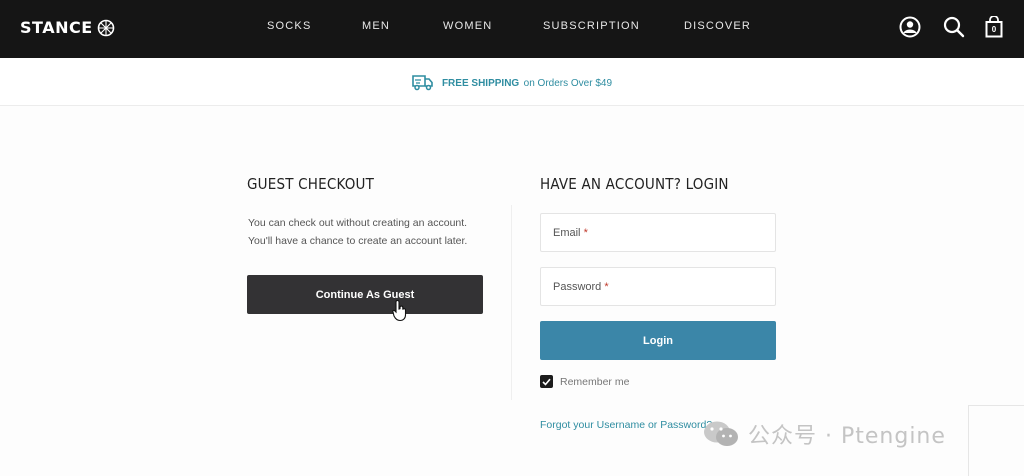 The width and height of the screenshot is (1024, 476). I want to click on main-menu: SOCKS MEN WOMEN SUBSCRIPTION DISCOVER, so click(512, 28).